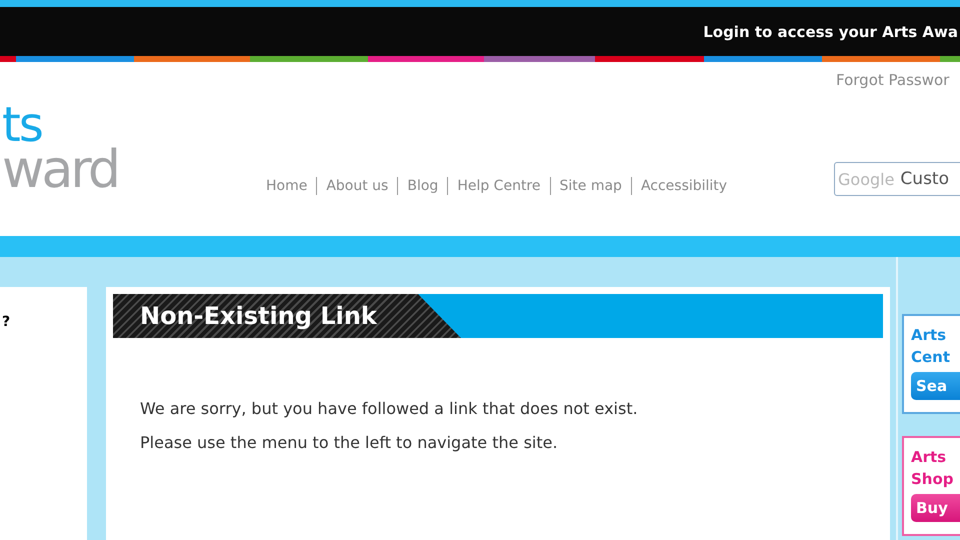 This screenshot has height=540, width=960. I want to click on logo: ts ward, so click(67, 149).